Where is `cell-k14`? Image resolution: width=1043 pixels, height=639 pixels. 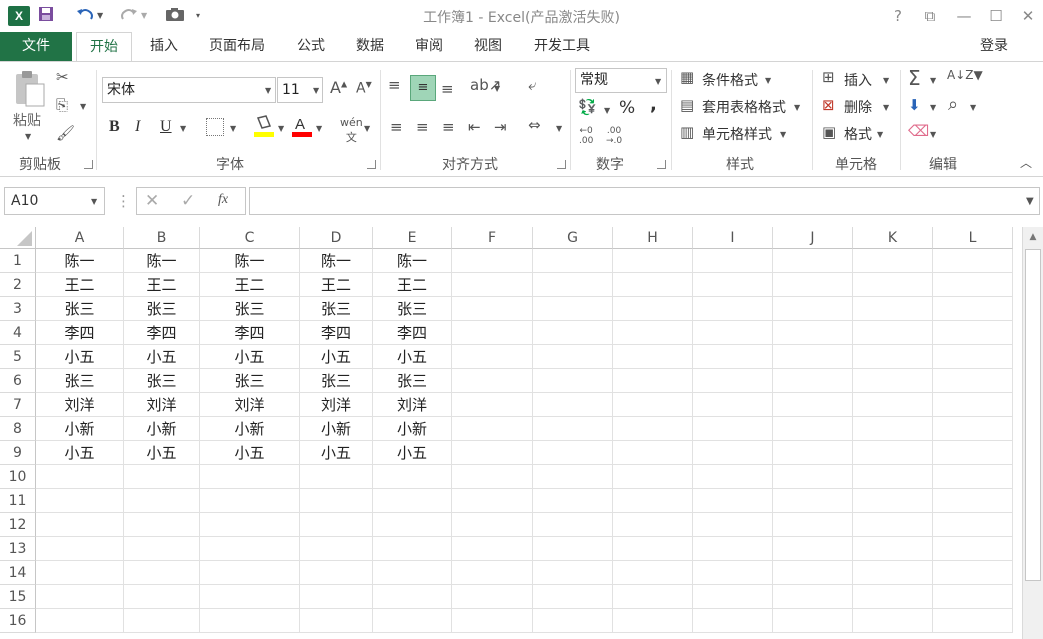 cell-k14 is located at coordinates (893, 573).